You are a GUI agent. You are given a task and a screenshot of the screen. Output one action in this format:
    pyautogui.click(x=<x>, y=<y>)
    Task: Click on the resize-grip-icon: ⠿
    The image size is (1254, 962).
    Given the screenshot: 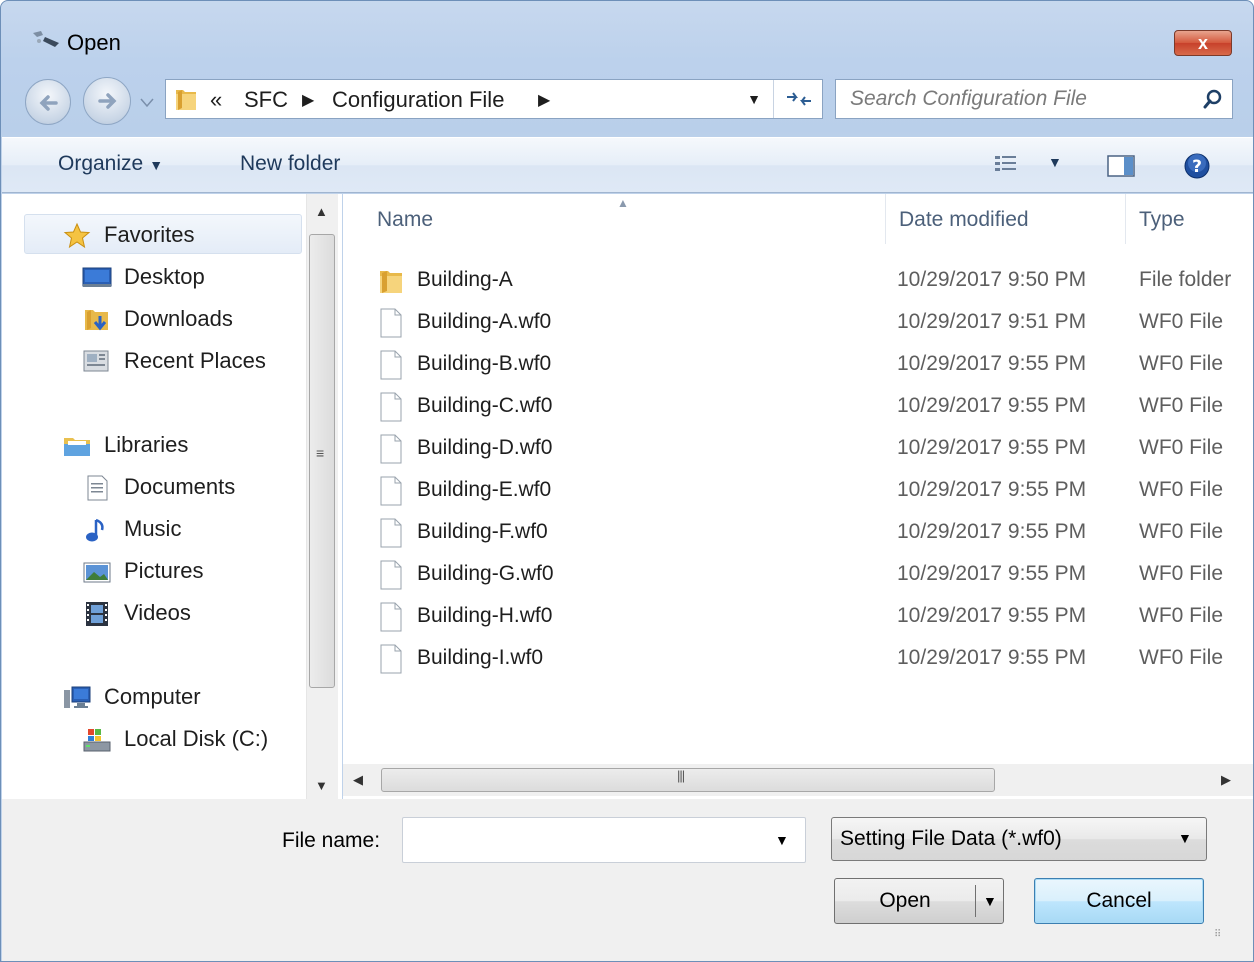 What is the action you would take?
    pyautogui.click(x=1217, y=934)
    